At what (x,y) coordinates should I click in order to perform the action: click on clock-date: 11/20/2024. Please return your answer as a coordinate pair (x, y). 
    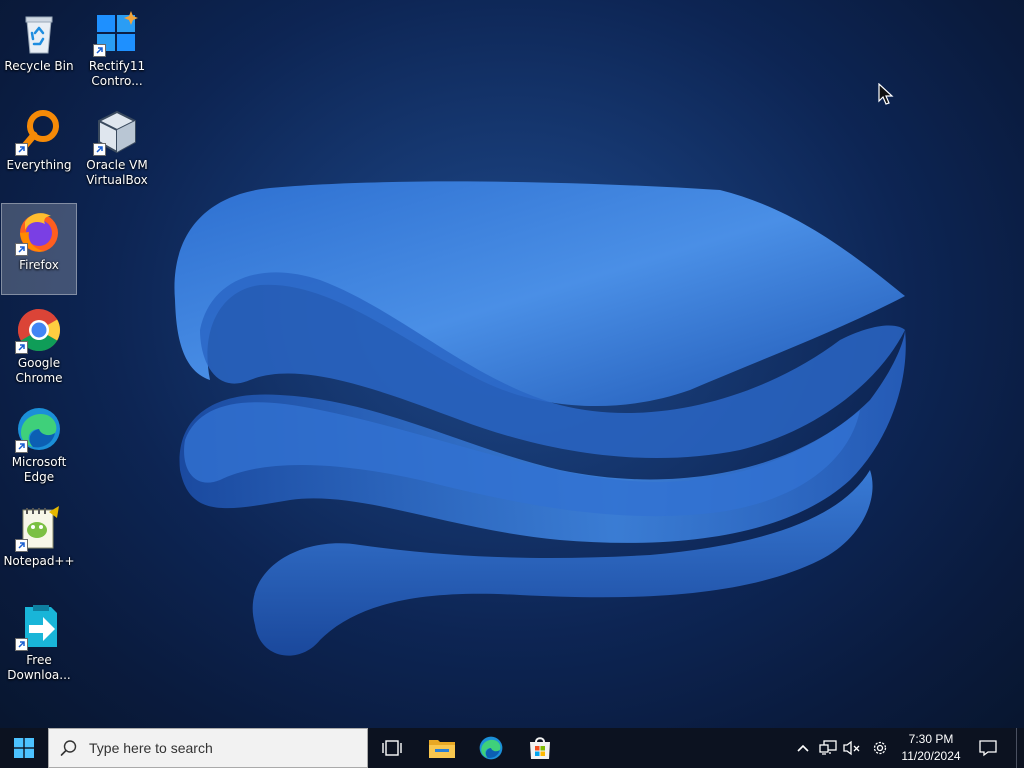
    Looking at the image, I should click on (931, 756).